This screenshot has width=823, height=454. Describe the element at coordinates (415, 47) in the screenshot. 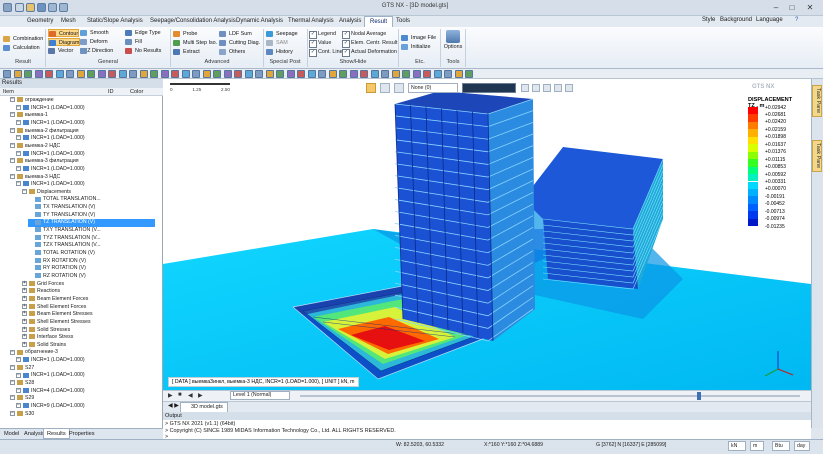

I see `initialize-button: Initialize` at that location.